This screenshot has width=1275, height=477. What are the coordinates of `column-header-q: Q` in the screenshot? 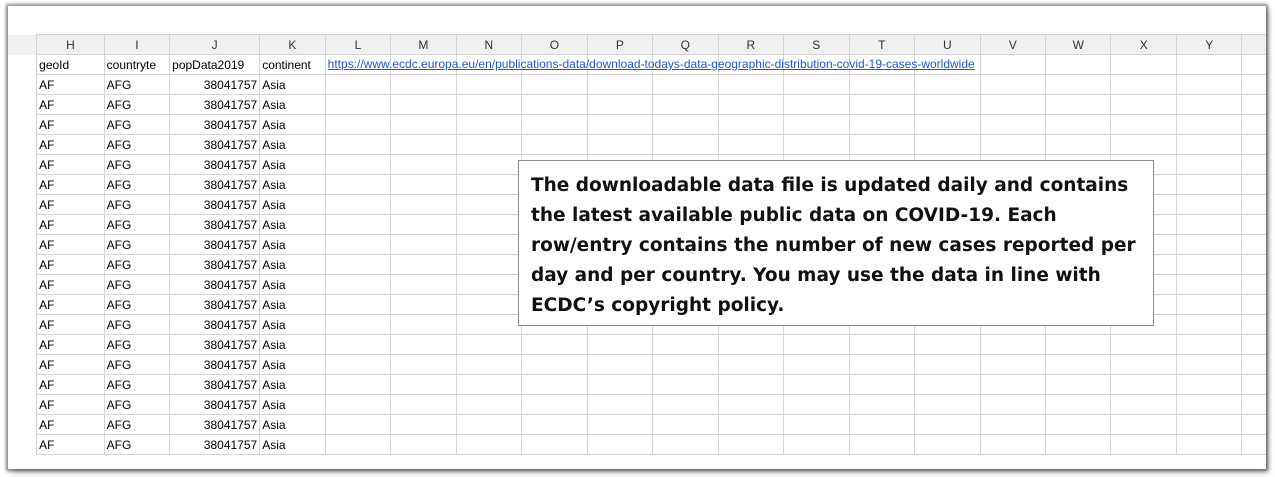 It's located at (685, 44).